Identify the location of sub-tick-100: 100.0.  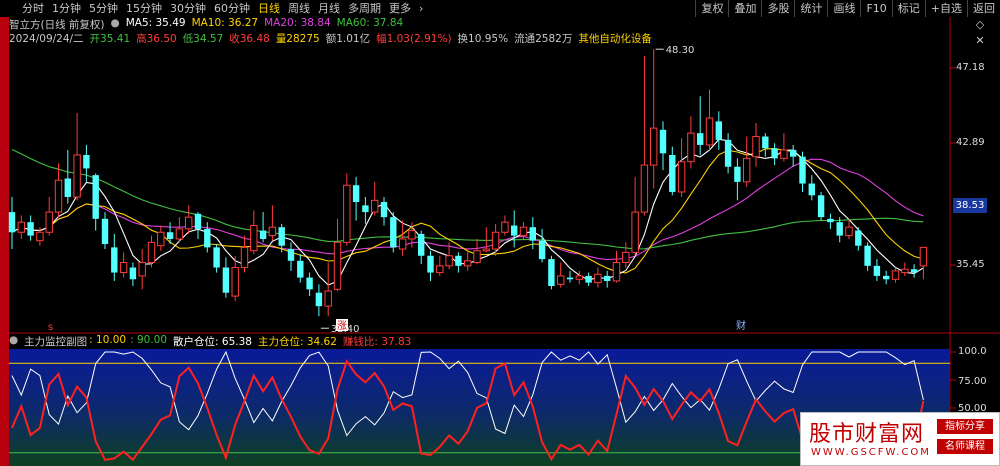
(972, 351).